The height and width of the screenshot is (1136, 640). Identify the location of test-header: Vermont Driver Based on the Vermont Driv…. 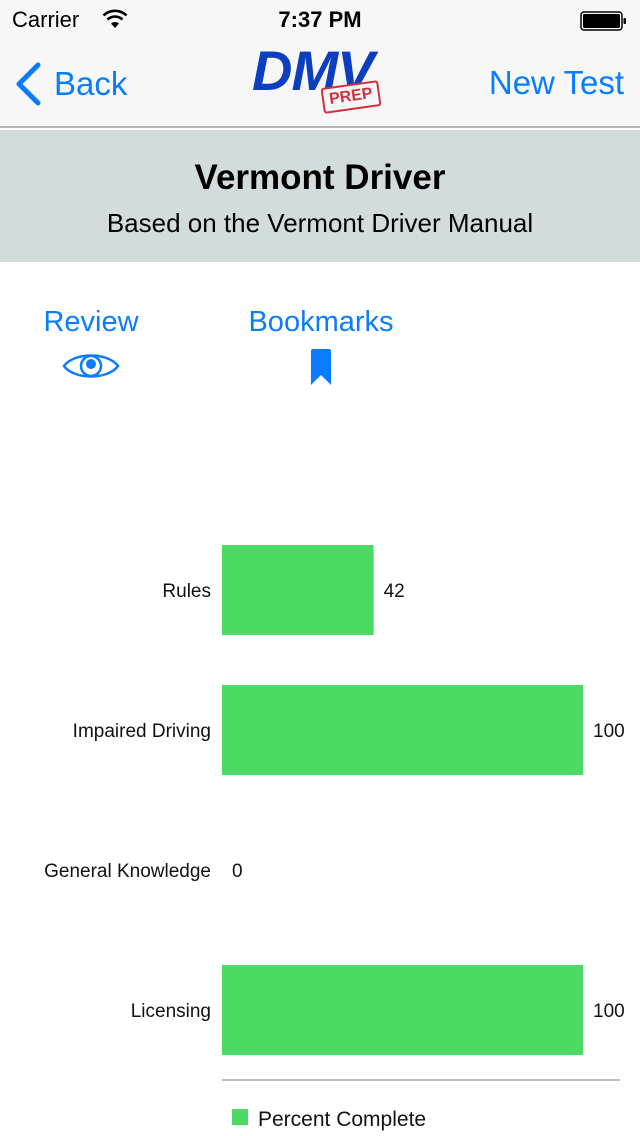
(320, 196).